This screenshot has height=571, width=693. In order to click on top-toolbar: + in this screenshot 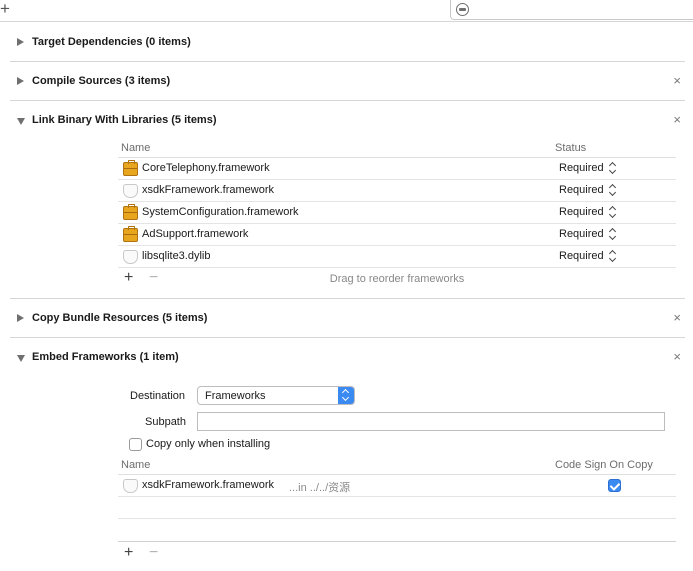, I will do `click(346, 11)`.